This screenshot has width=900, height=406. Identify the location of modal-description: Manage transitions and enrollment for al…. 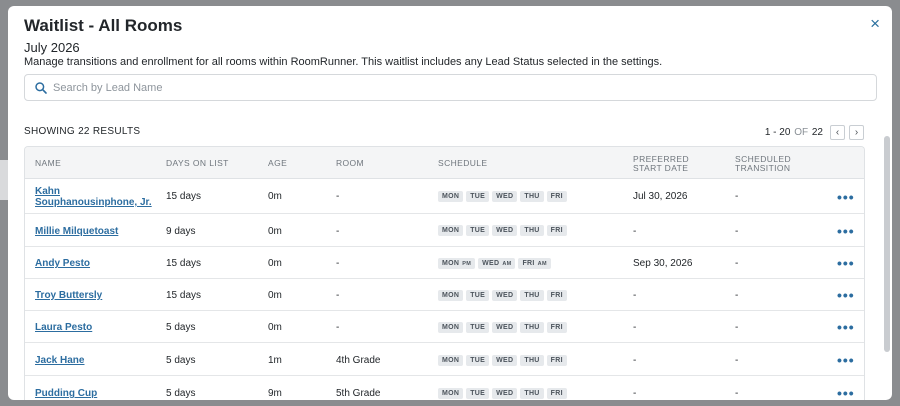
(343, 62).